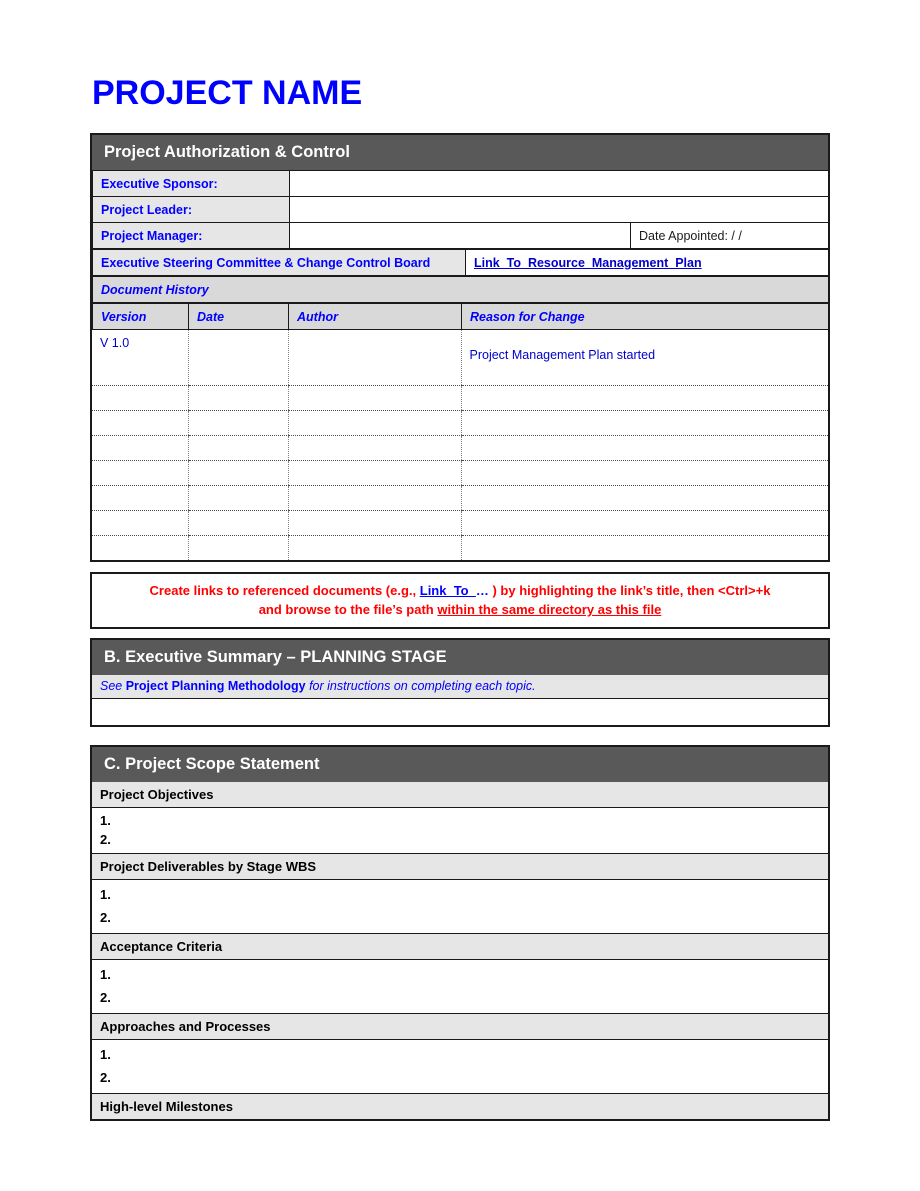 The height and width of the screenshot is (1191, 920). I want to click on subheader-project-deliverables: Project Deliverables by Stage WBS, so click(460, 866).